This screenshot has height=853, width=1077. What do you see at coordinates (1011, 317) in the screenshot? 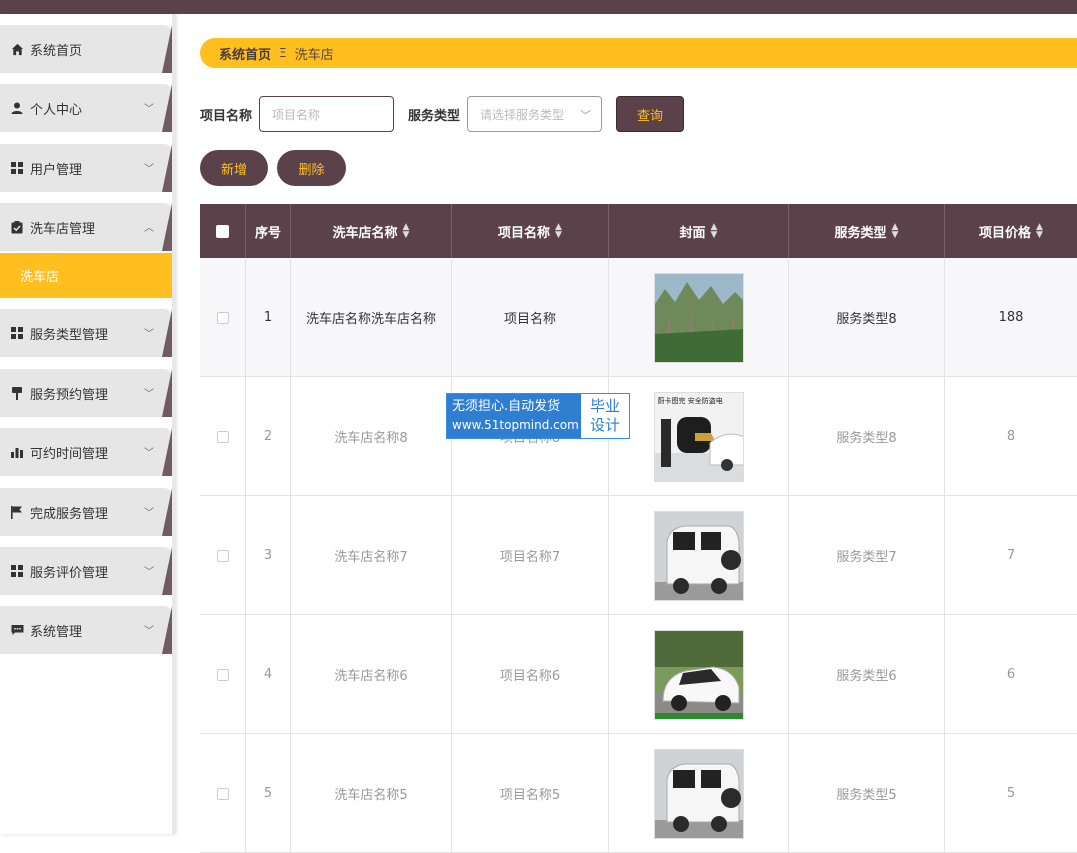
I see `row-price: 188` at bounding box center [1011, 317].